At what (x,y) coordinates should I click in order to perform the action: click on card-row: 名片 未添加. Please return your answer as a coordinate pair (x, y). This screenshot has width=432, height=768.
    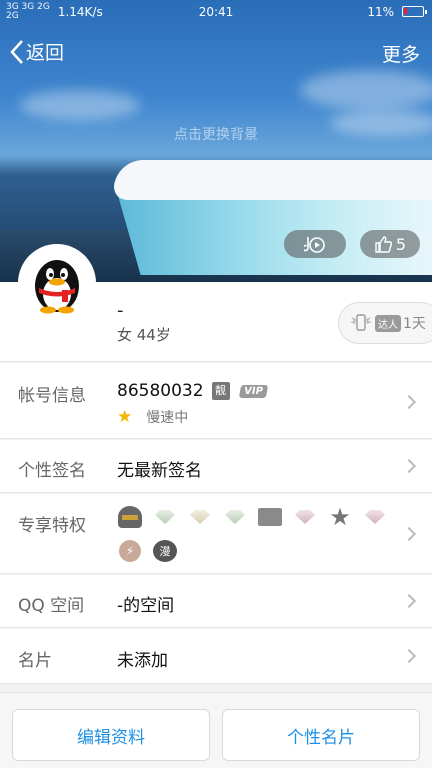
    Looking at the image, I should click on (216, 656).